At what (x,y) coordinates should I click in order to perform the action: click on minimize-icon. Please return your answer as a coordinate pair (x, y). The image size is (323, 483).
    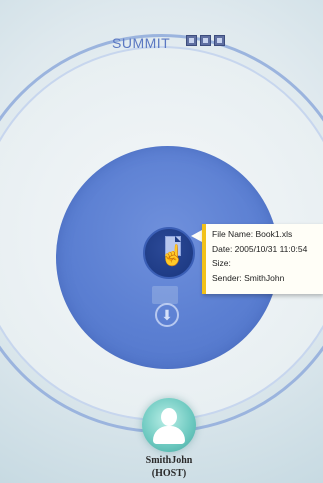
    Looking at the image, I should click on (191, 40).